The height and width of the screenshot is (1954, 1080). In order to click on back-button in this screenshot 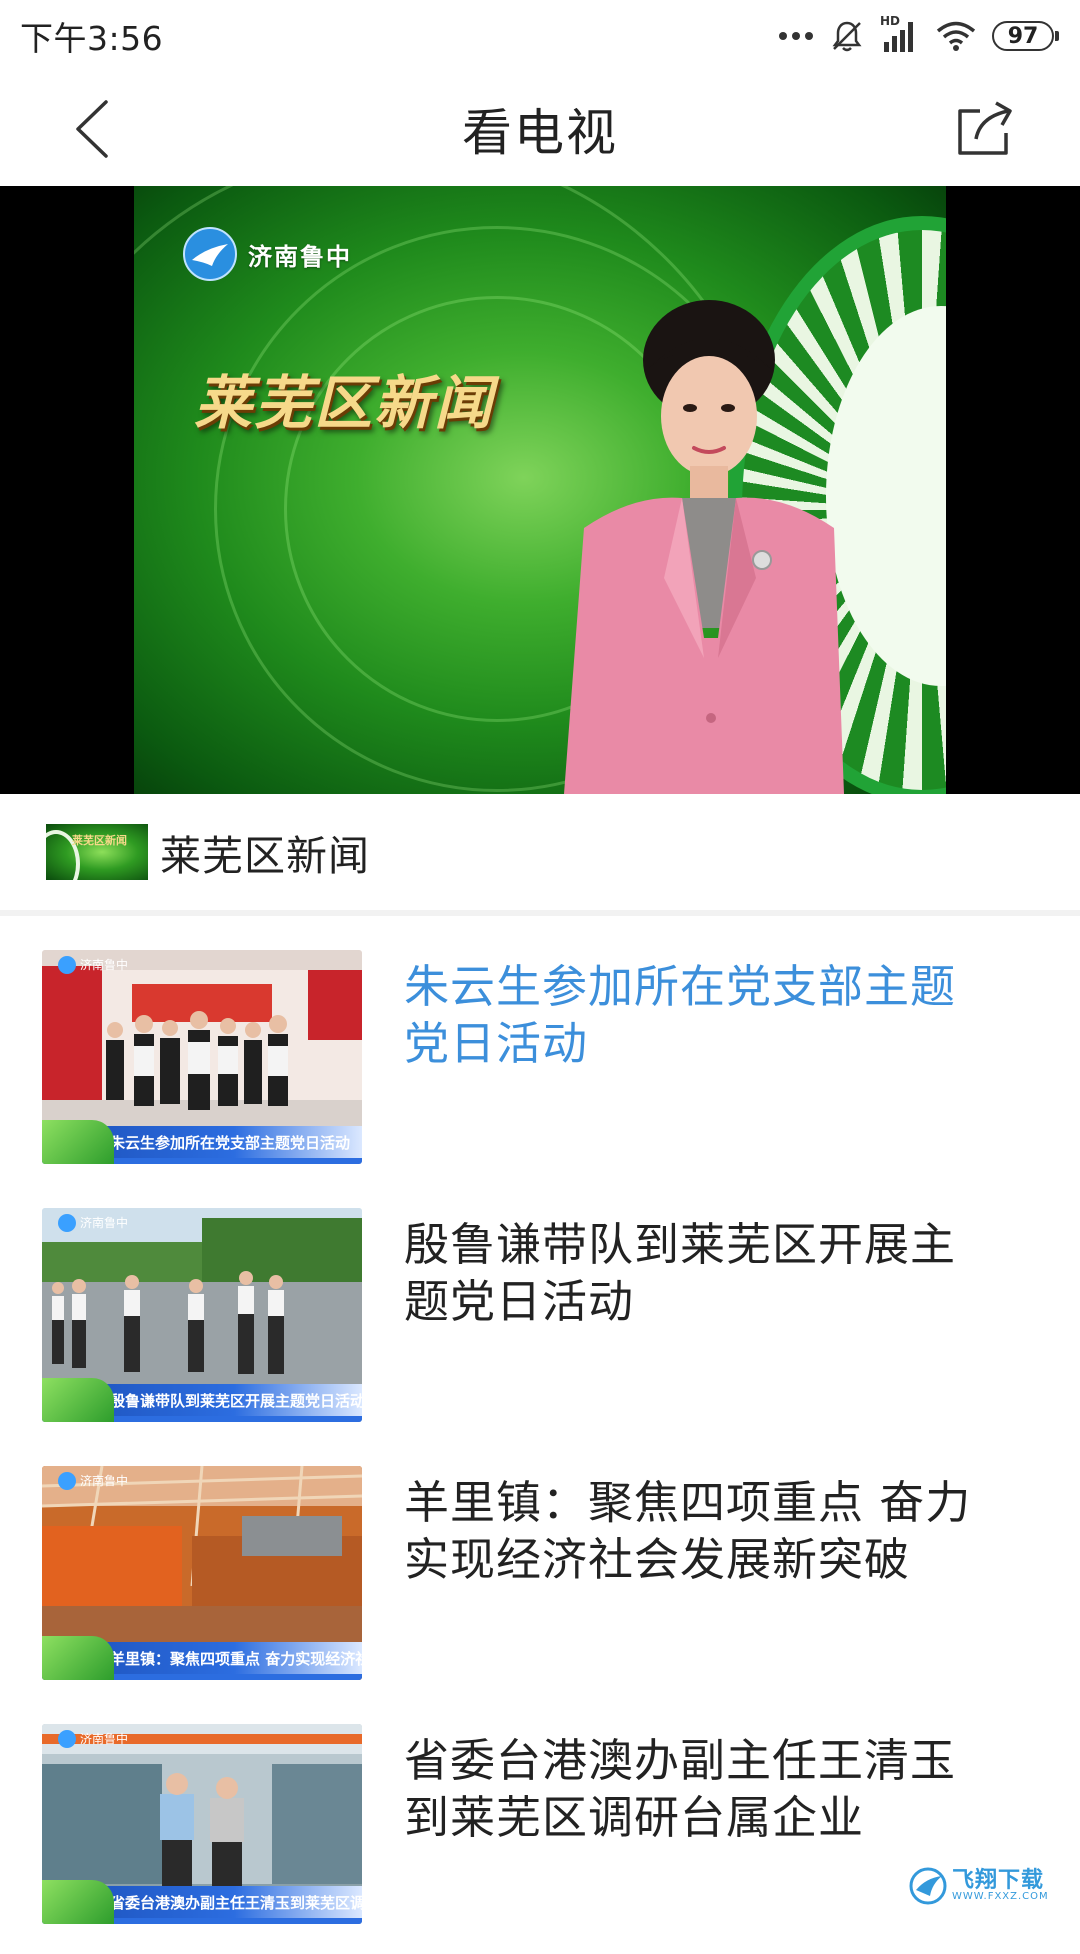, I will do `click(92, 129)`.